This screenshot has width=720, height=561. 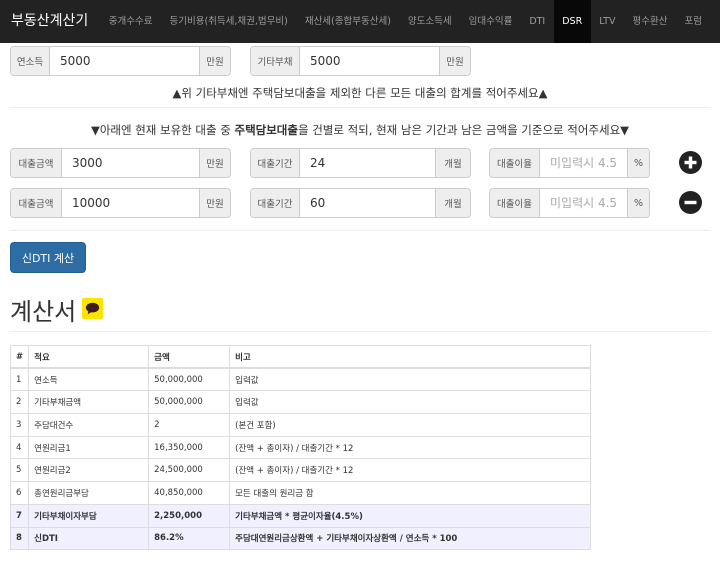 I want to click on row-note: (본건 포함), so click(x=410, y=425).